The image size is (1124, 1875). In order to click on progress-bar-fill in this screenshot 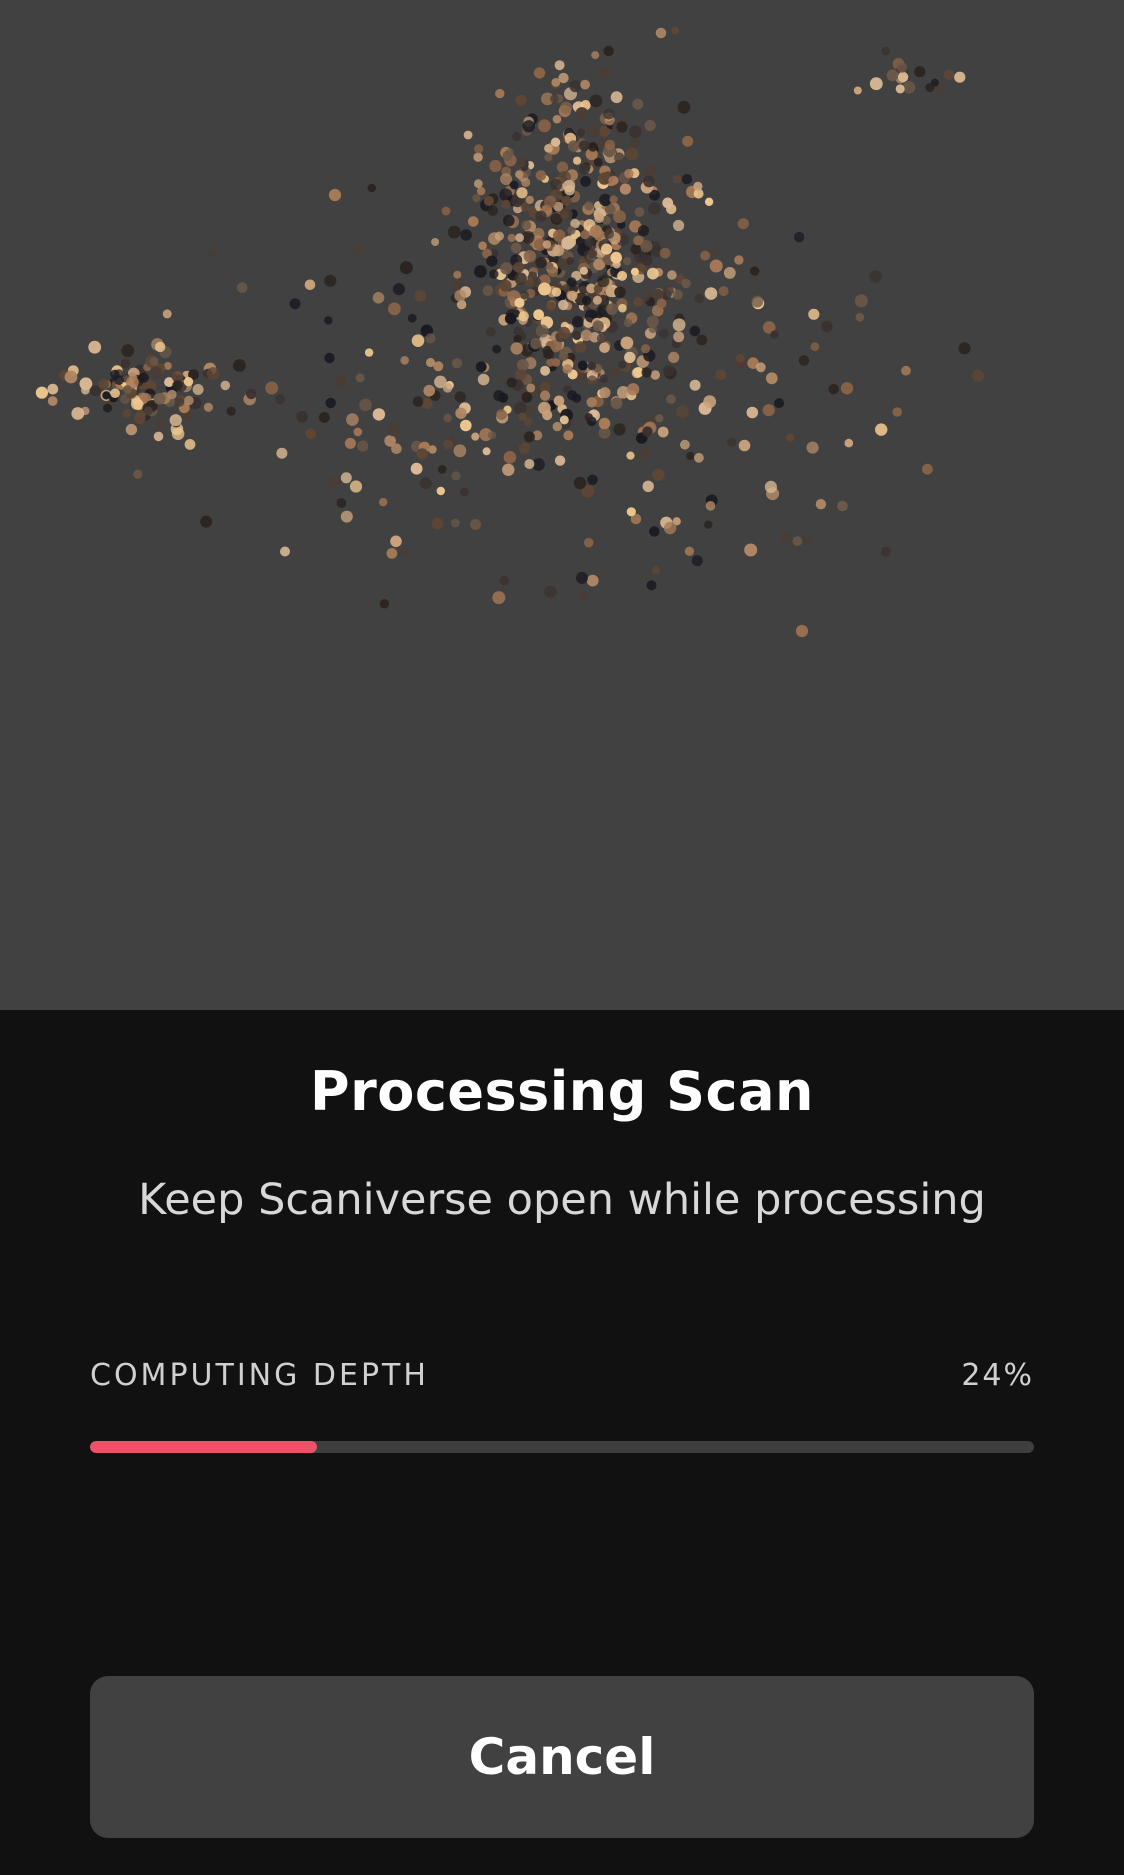, I will do `click(203, 1447)`.